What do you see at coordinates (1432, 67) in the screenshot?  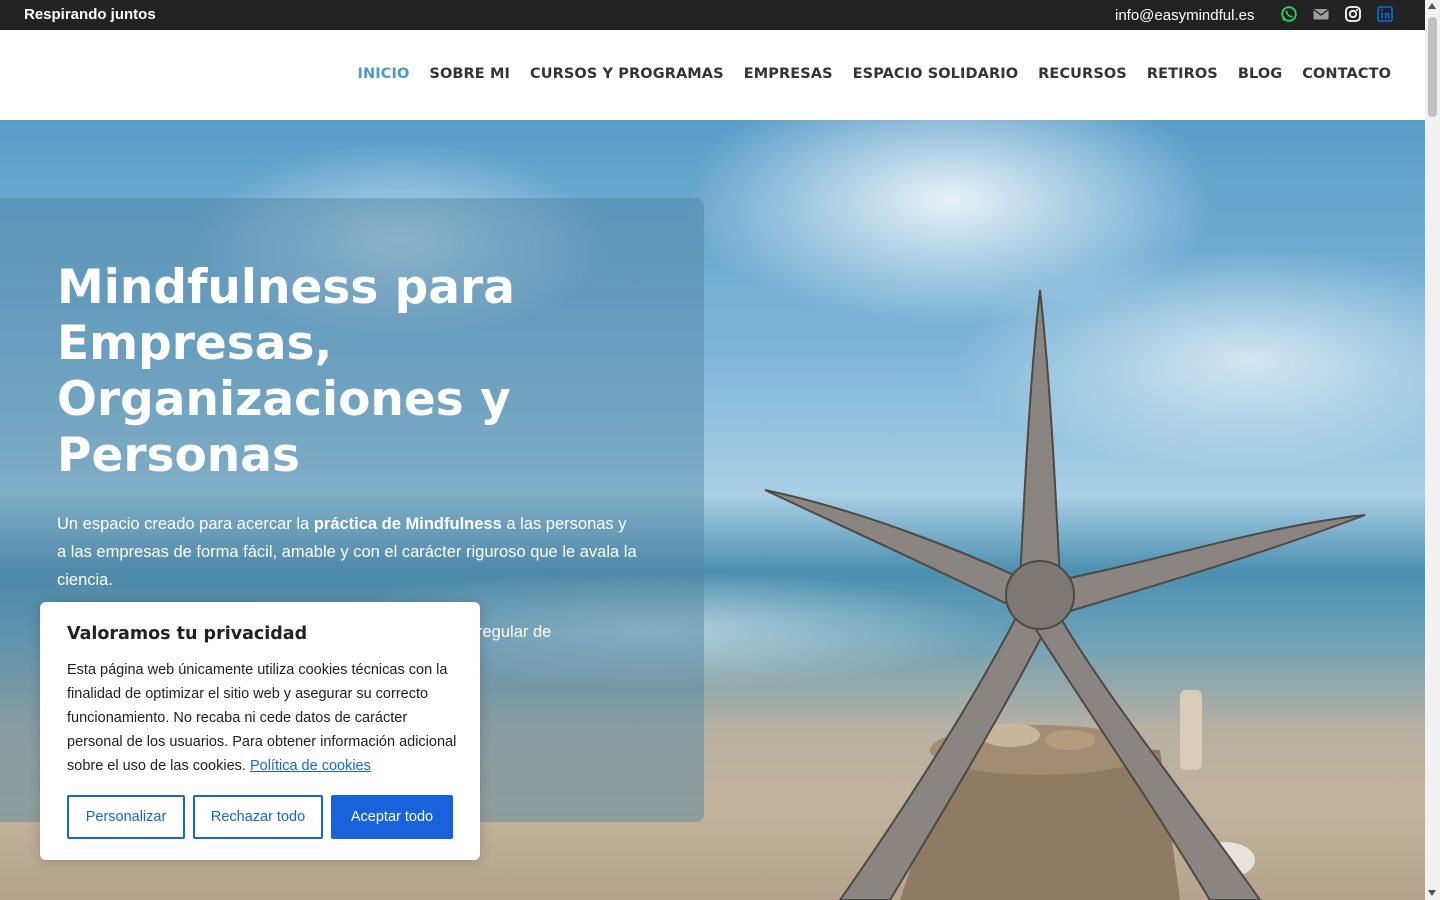 I see `scrollbar-thumb` at bounding box center [1432, 67].